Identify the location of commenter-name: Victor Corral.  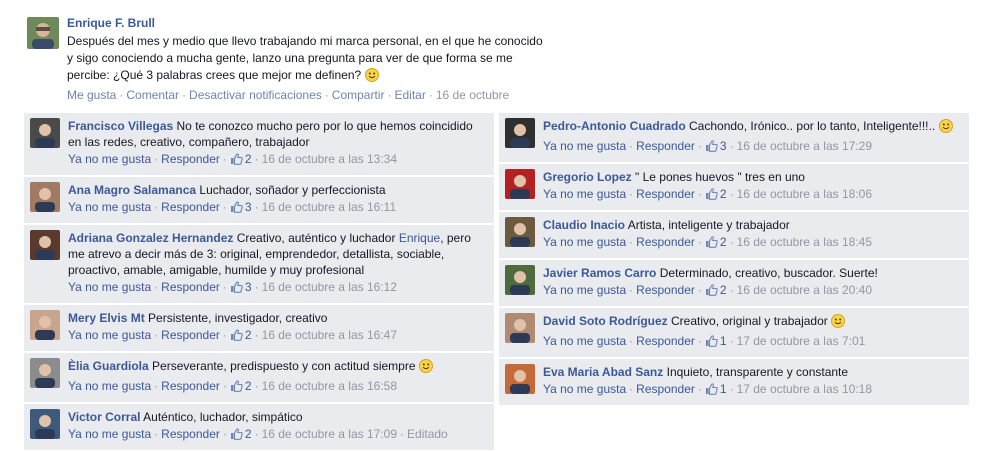
(104, 417).